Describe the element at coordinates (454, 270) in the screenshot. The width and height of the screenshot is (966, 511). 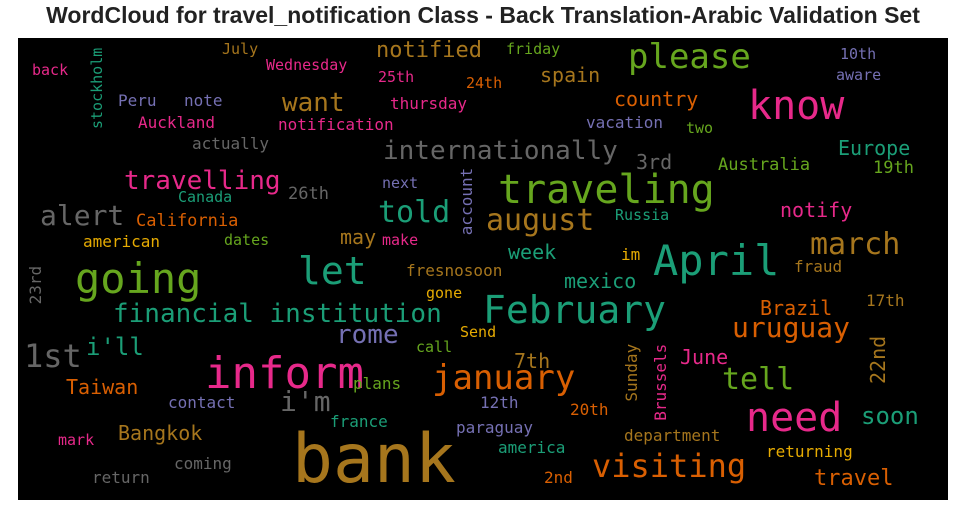
I see `word-fresnosoon: fresnosoon` at that location.